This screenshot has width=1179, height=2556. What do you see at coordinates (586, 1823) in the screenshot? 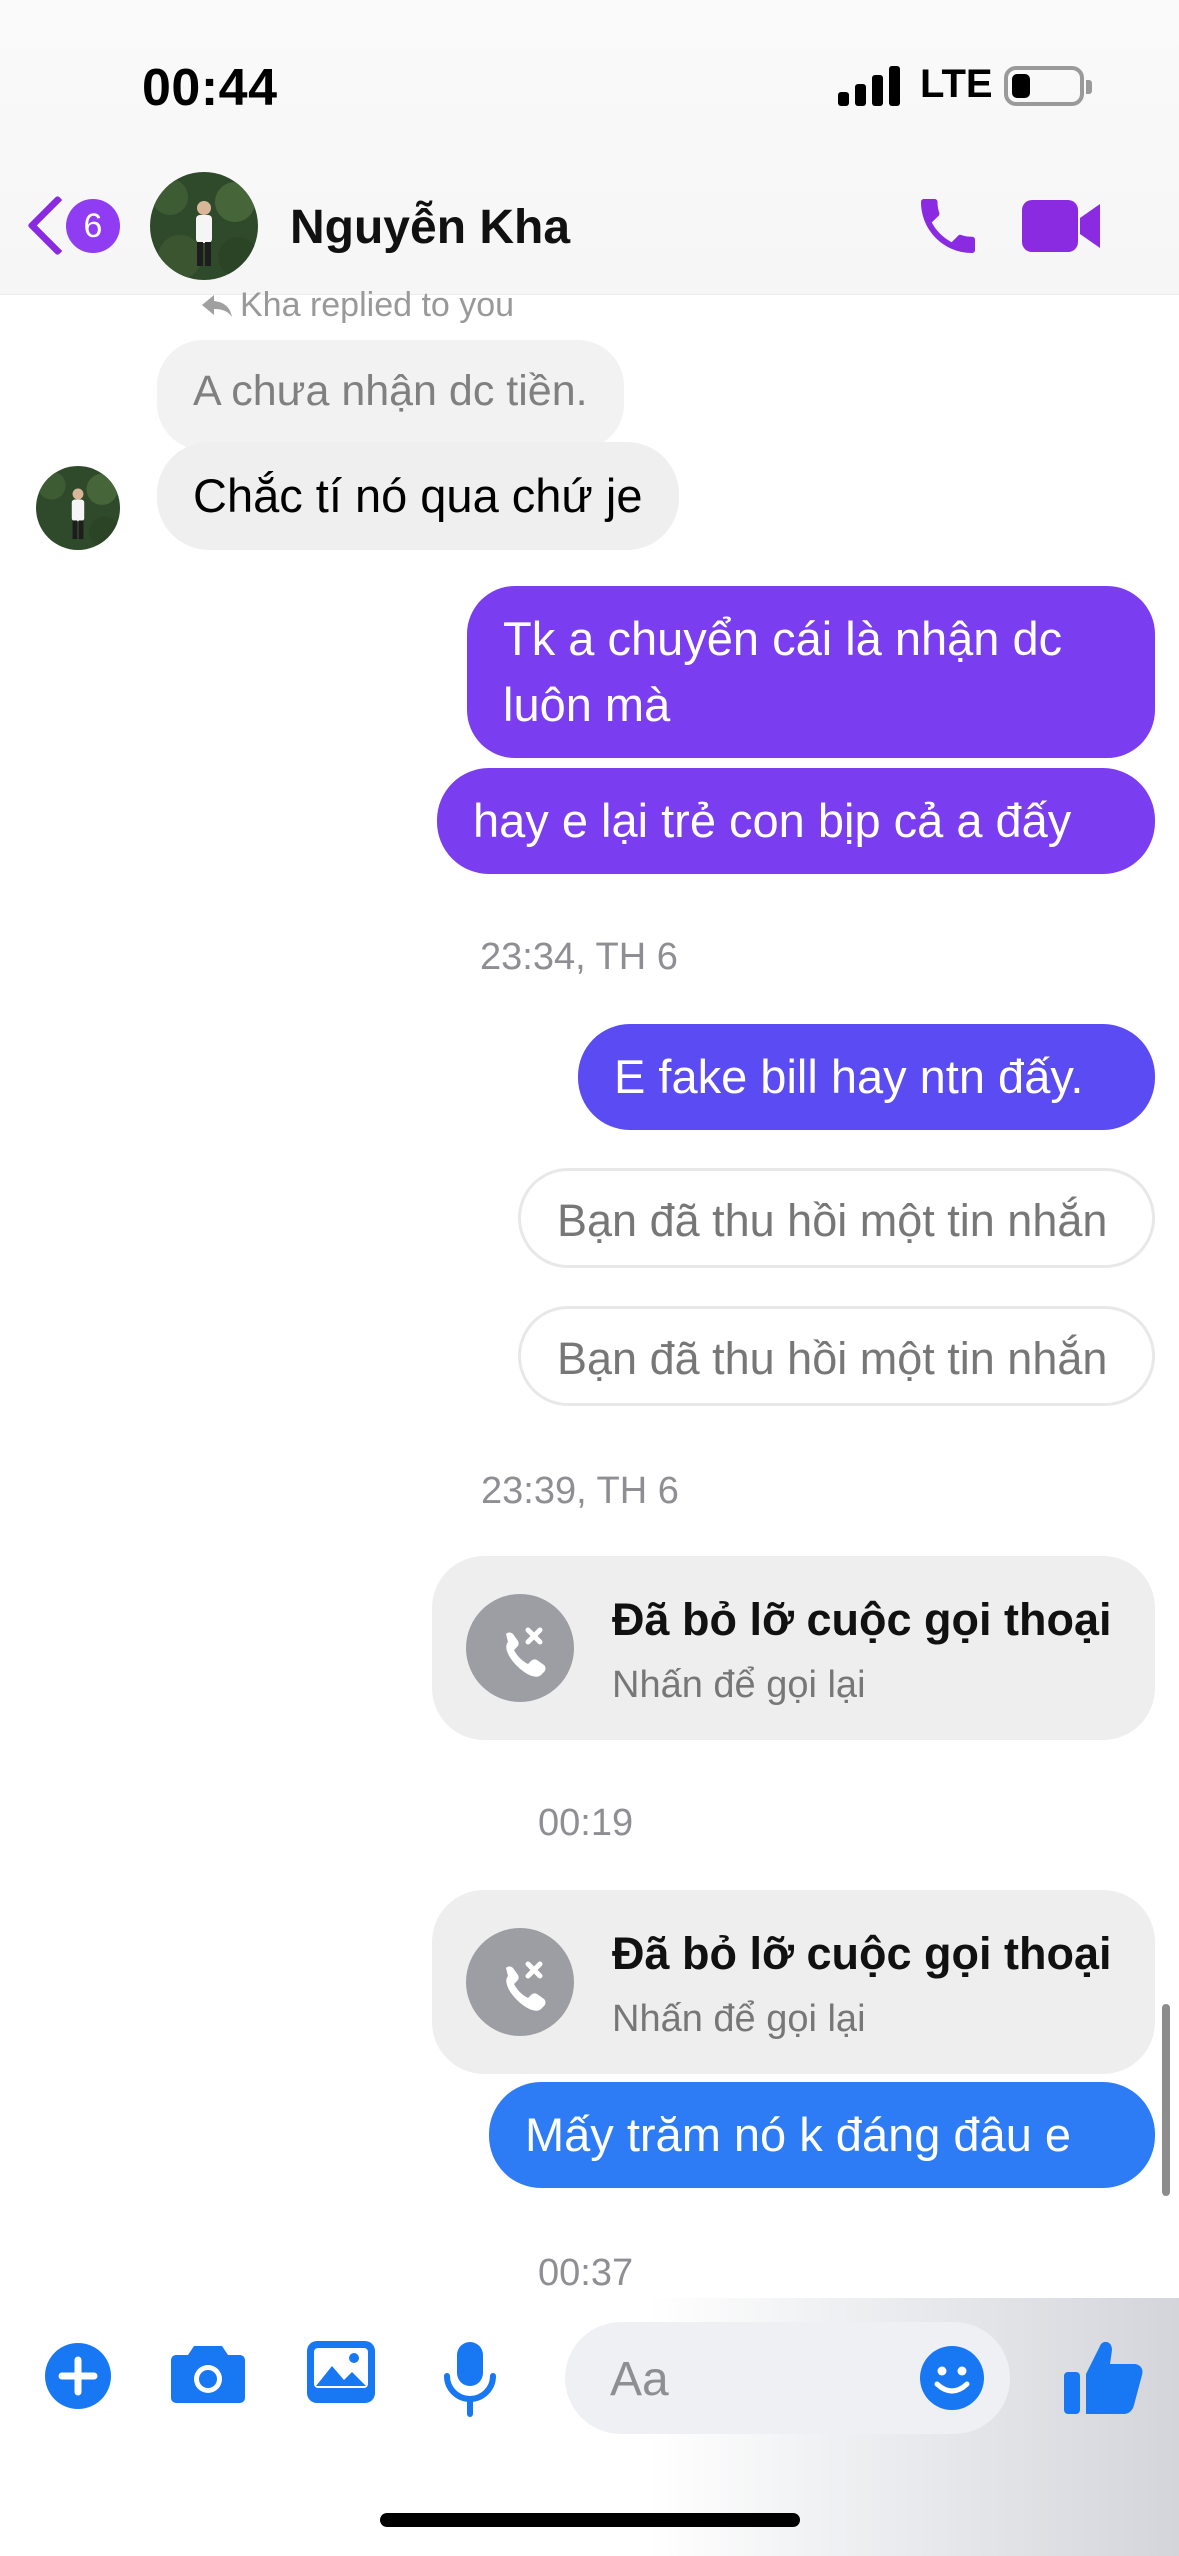
I see `timestamp: 00:19` at bounding box center [586, 1823].